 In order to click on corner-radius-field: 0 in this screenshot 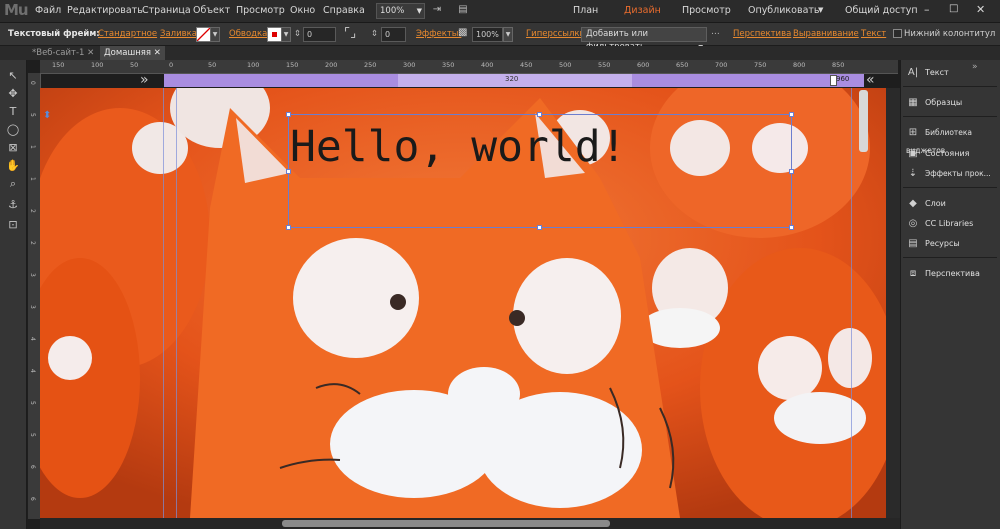, I will do `click(393, 34)`.